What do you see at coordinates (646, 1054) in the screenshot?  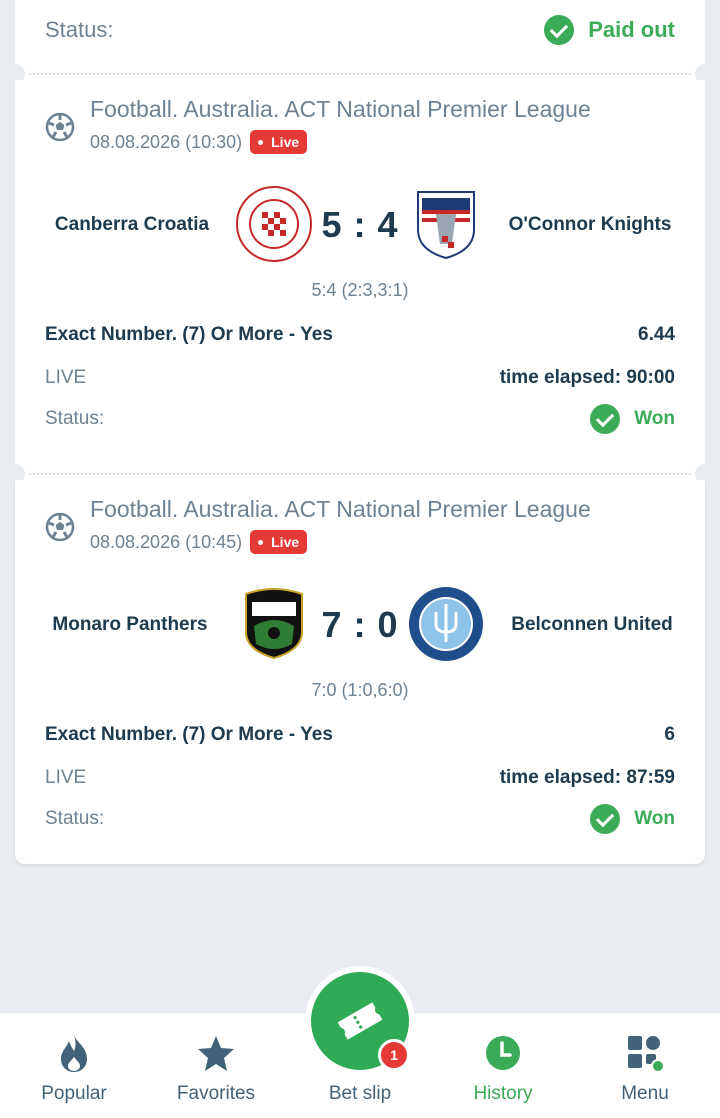 I see `menu-grid-icon` at bounding box center [646, 1054].